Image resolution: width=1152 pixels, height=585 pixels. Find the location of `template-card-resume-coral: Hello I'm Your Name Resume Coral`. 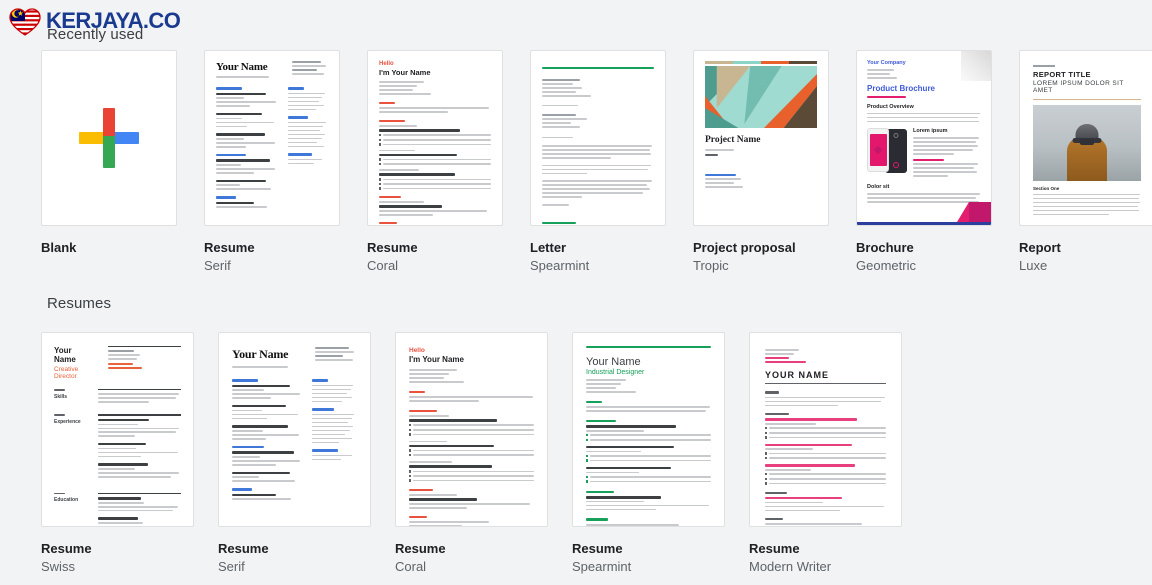

template-card-resume-coral: Hello I'm Your Name Resume Coral is located at coordinates (435, 162).